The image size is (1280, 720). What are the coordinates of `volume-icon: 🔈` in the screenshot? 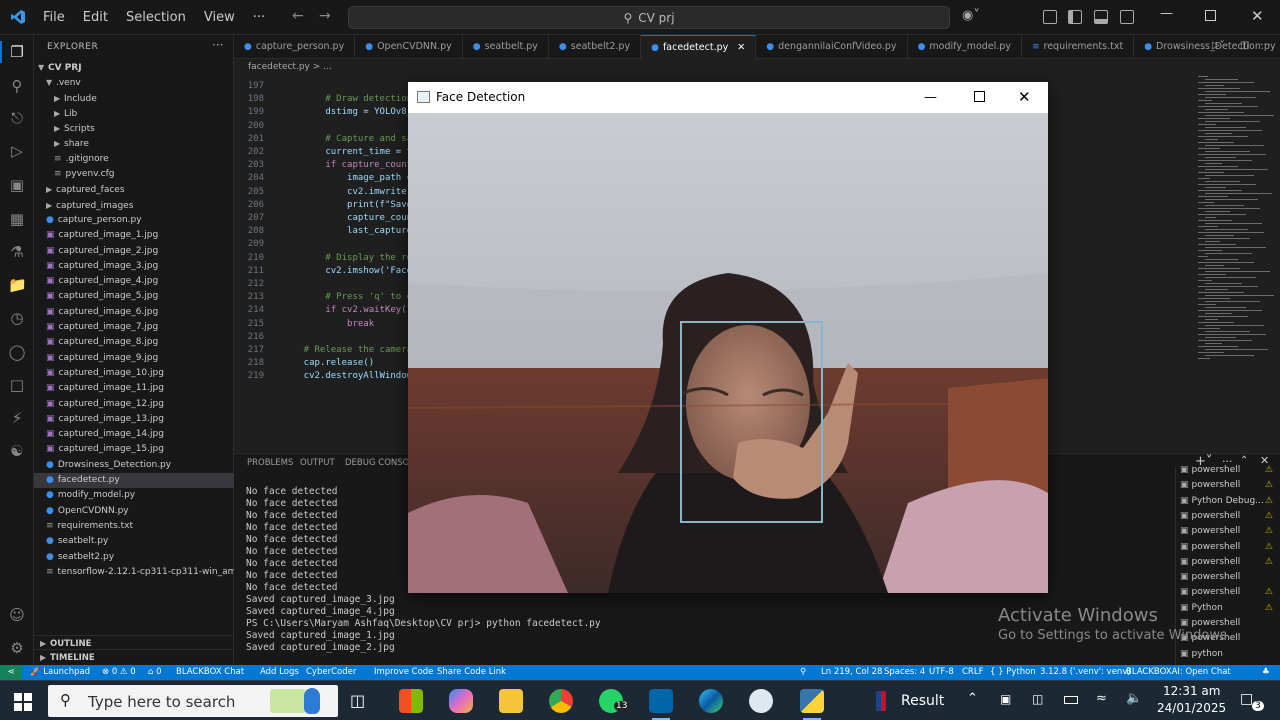 It's located at (1134, 698).